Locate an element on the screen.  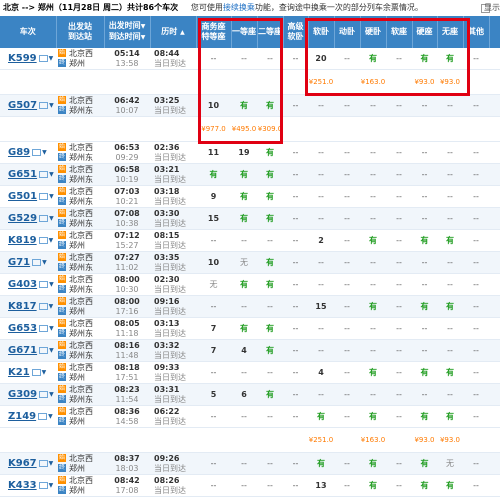
transfer-link: 接续换乘 is located at coordinates (239, 7).